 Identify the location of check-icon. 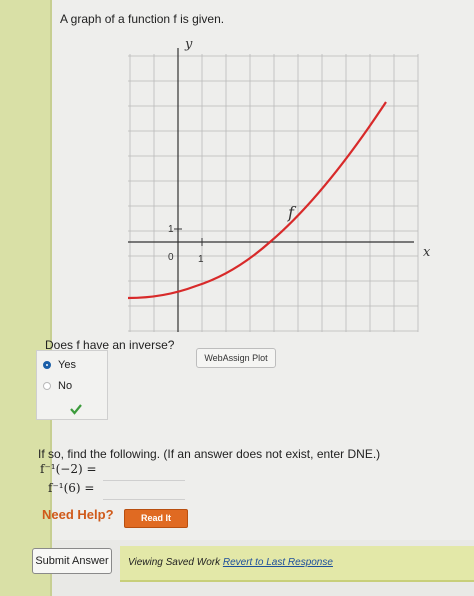
(76, 409).